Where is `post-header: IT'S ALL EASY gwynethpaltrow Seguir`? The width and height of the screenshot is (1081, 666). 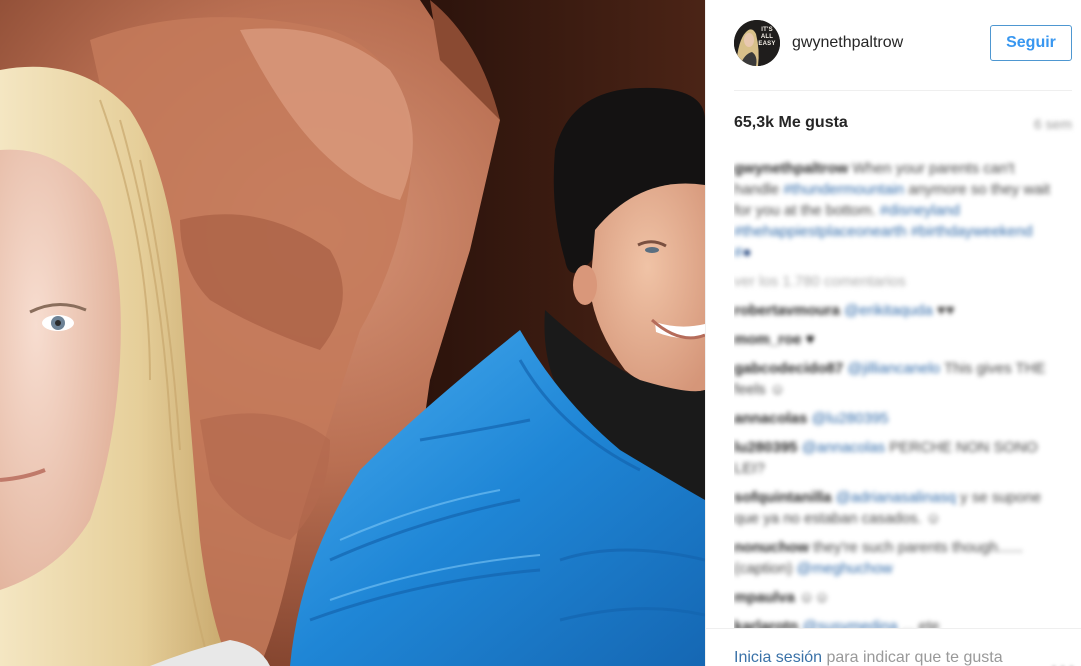
post-header: IT'S ALL EASY gwynethpaltrow Seguir is located at coordinates (893, 45).